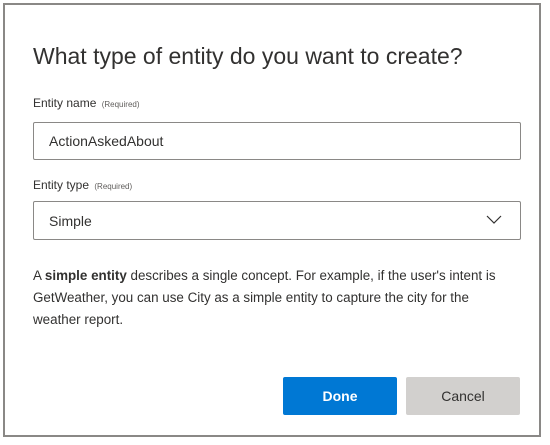  I want to click on description-bold-term: simple entity, so click(85, 275).